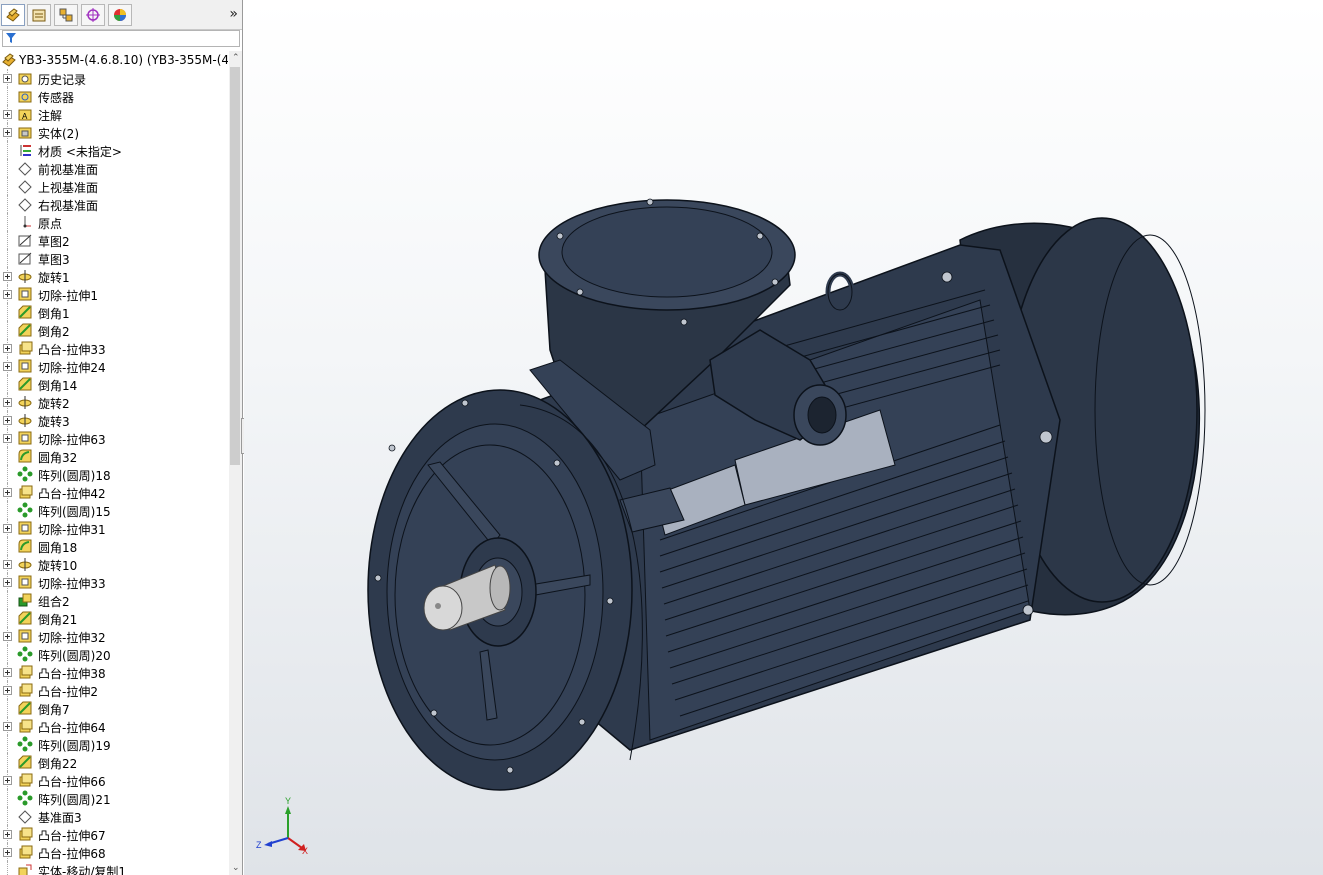 The height and width of the screenshot is (875, 1323). Describe the element at coordinates (114, 330) in the screenshot. I see `tree-item: 倒角2` at that location.